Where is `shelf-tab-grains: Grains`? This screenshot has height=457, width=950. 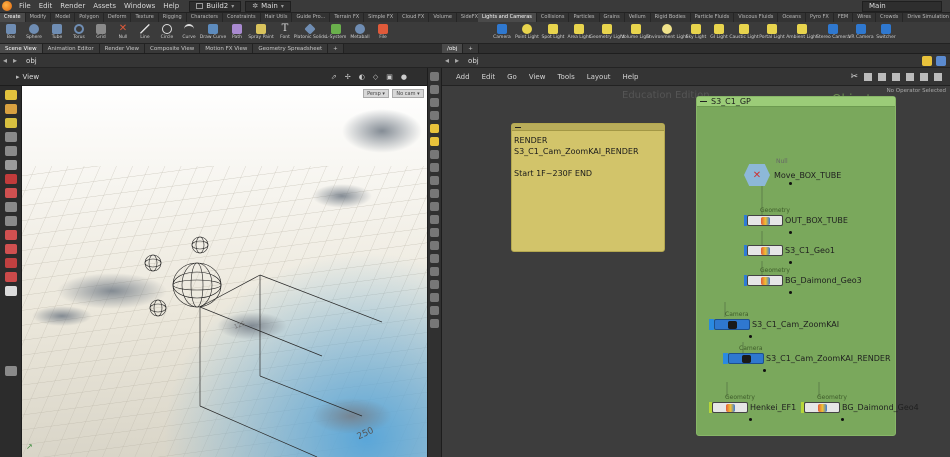 shelf-tab-grains: Grains is located at coordinates (612, 17).